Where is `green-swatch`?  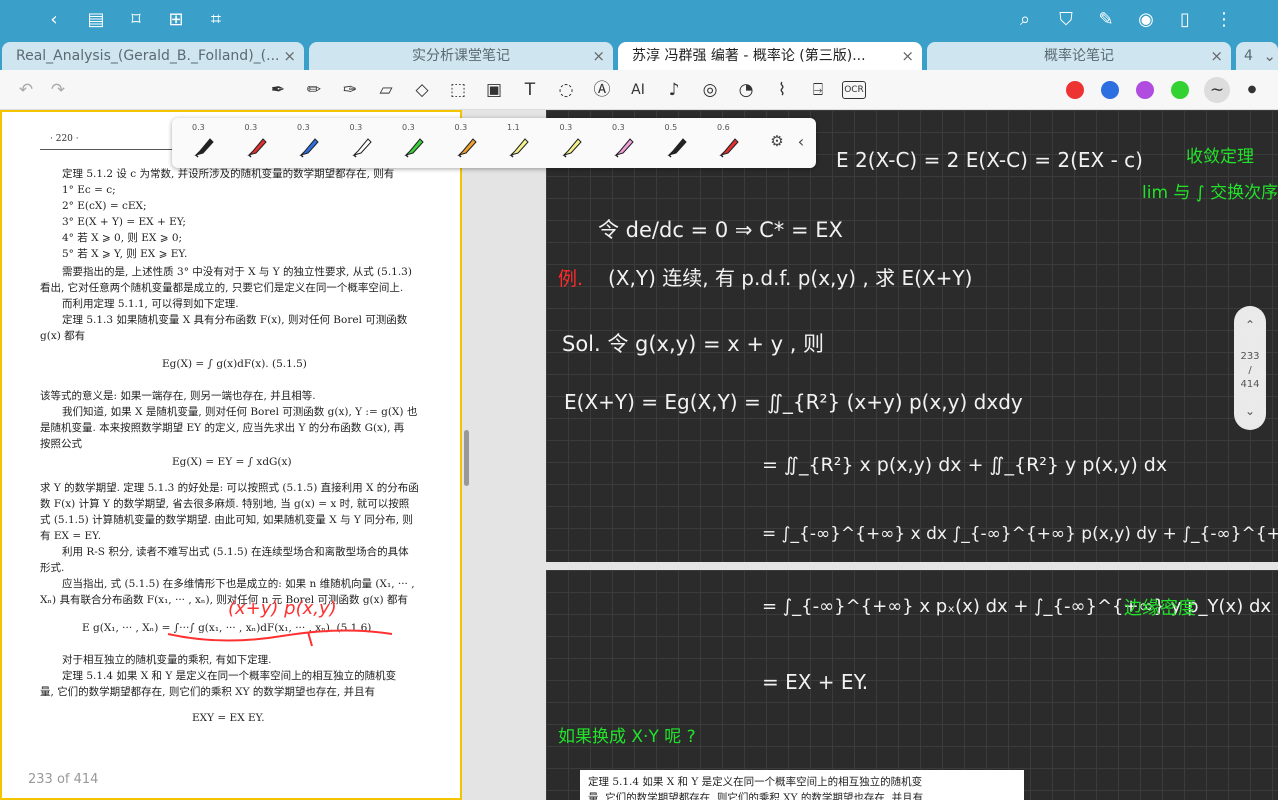 green-swatch is located at coordinates (1180, 90).